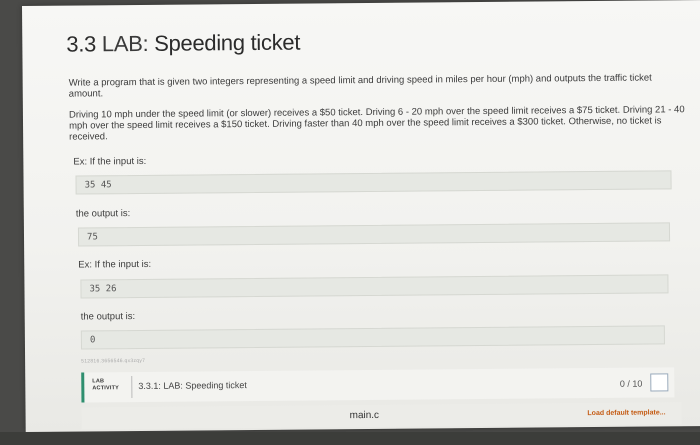  I want to click on title-number: 3.3, so click(84, 44).